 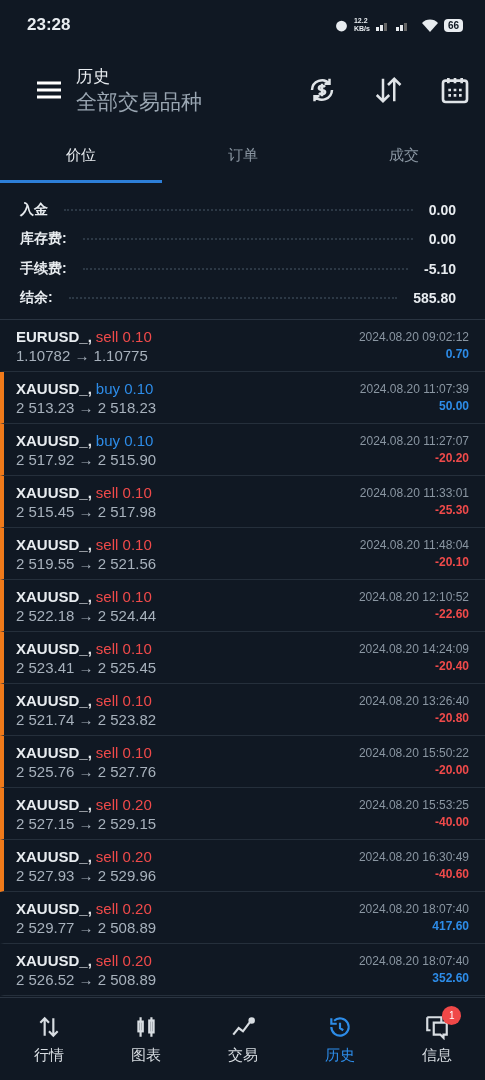 I want to click on trade-row: XAUUSD_, buy 0.10 2 513.23 → 2 518.23 2024.08.20 11:07:39 50.00, so click(x=242, y=398).